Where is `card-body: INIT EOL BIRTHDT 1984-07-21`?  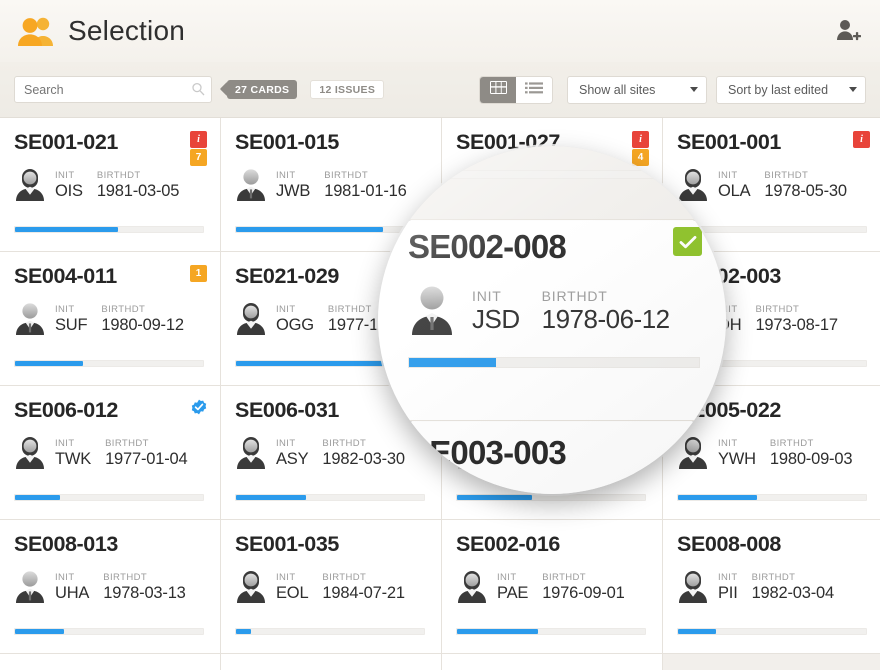 card-body: INIT EOL BIRTHDT 1984-07-21 is located at coordinates (330, 586).